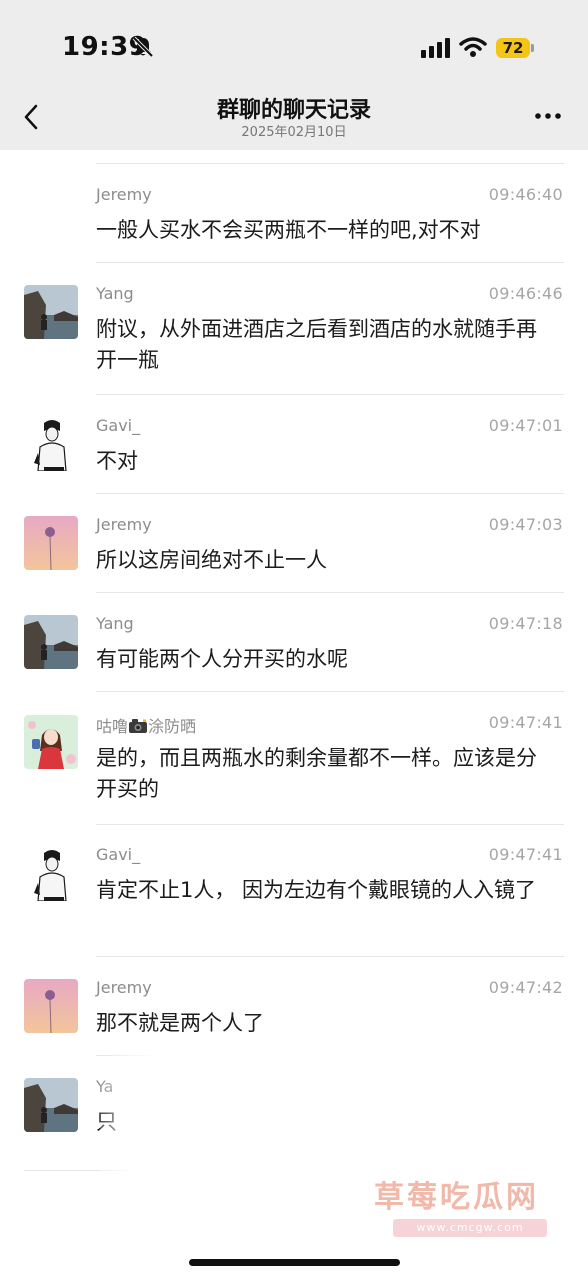  Describe the element at coordinates (456, 1197) in the screenshot. I see `watermark-logo: 草莓吃瓜网` at that location.